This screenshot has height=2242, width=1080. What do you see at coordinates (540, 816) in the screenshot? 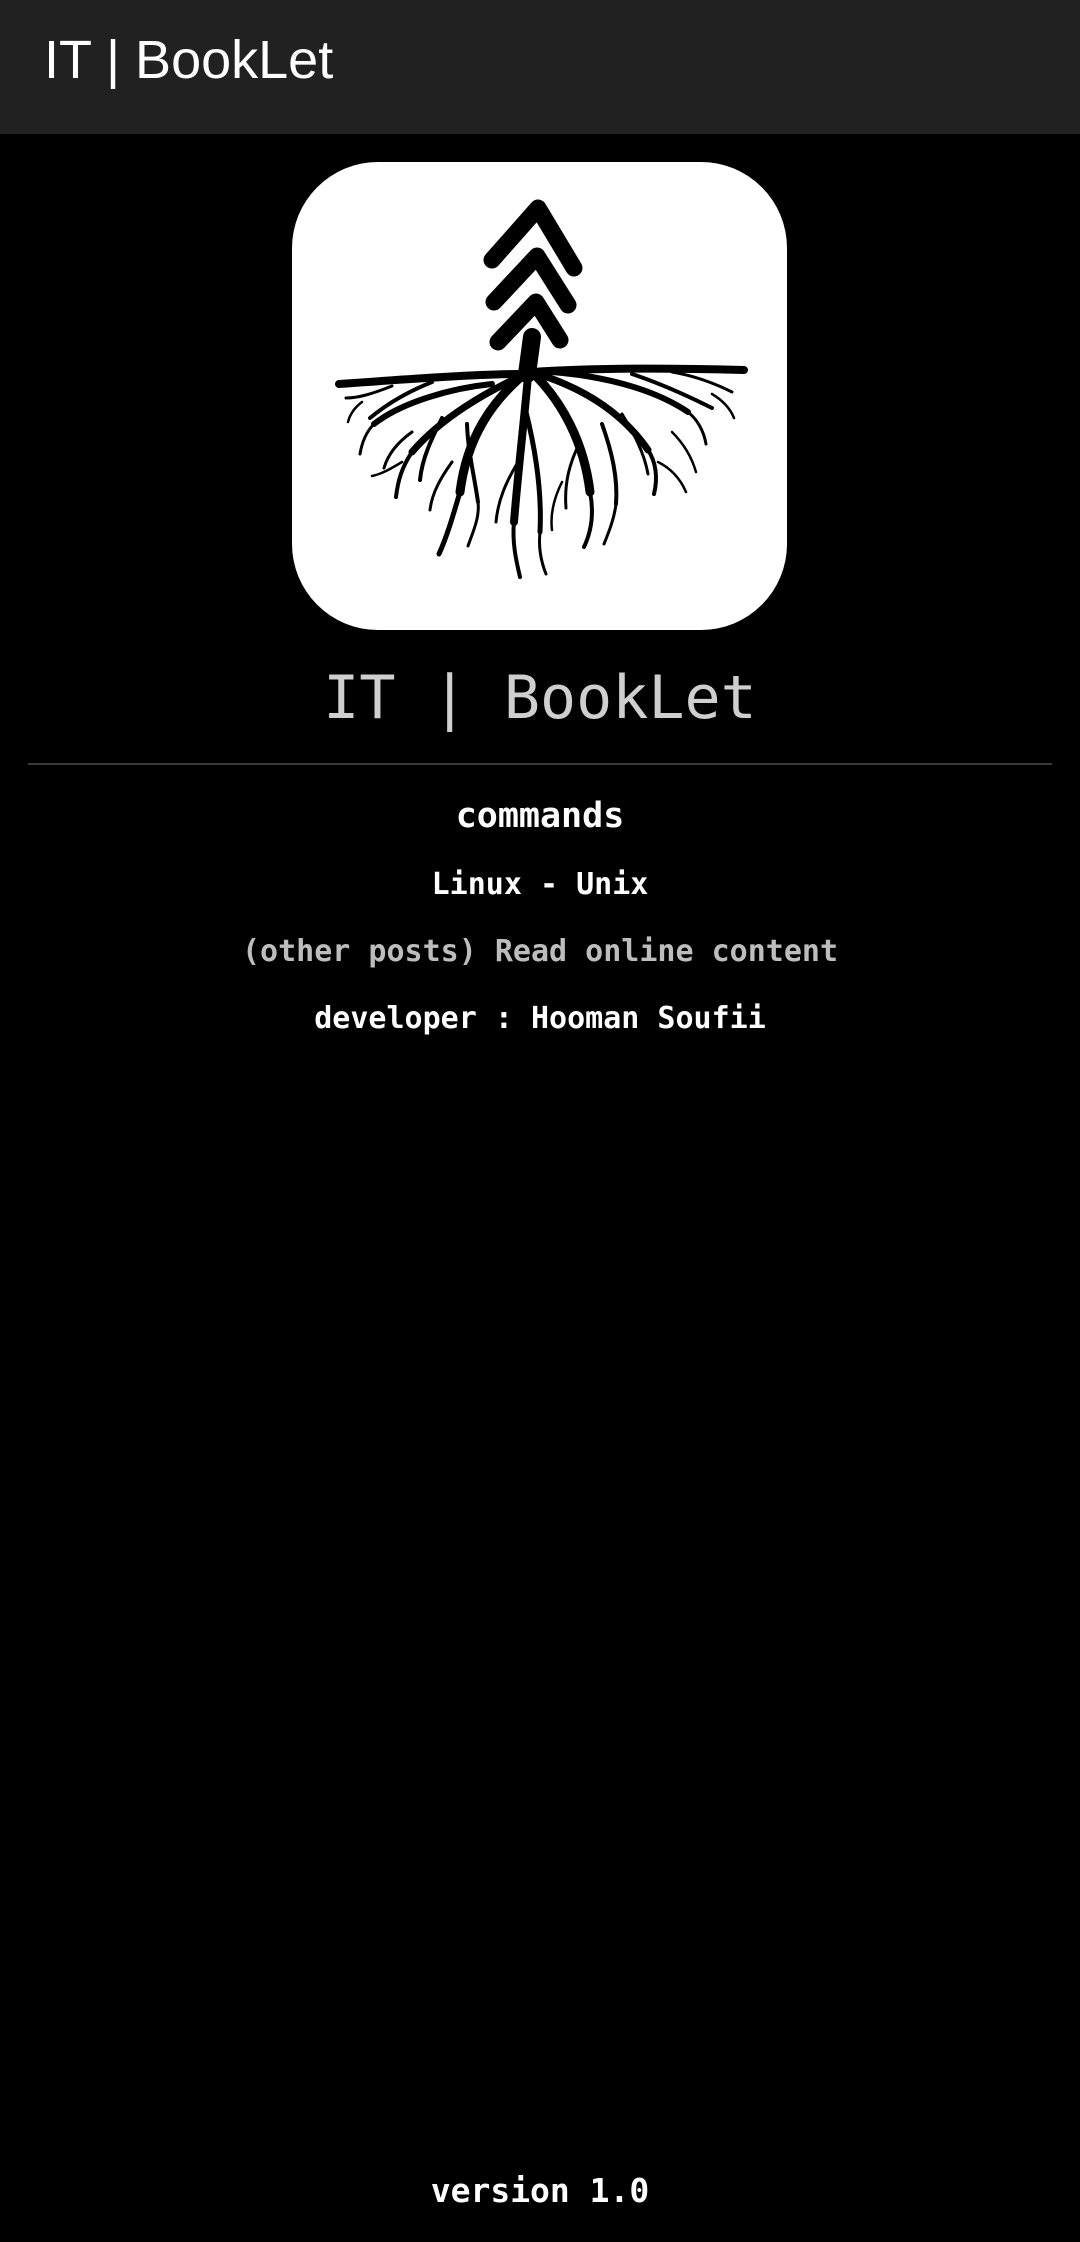
I see `menu-item-commands: commands` at bounding box center [540, 816].